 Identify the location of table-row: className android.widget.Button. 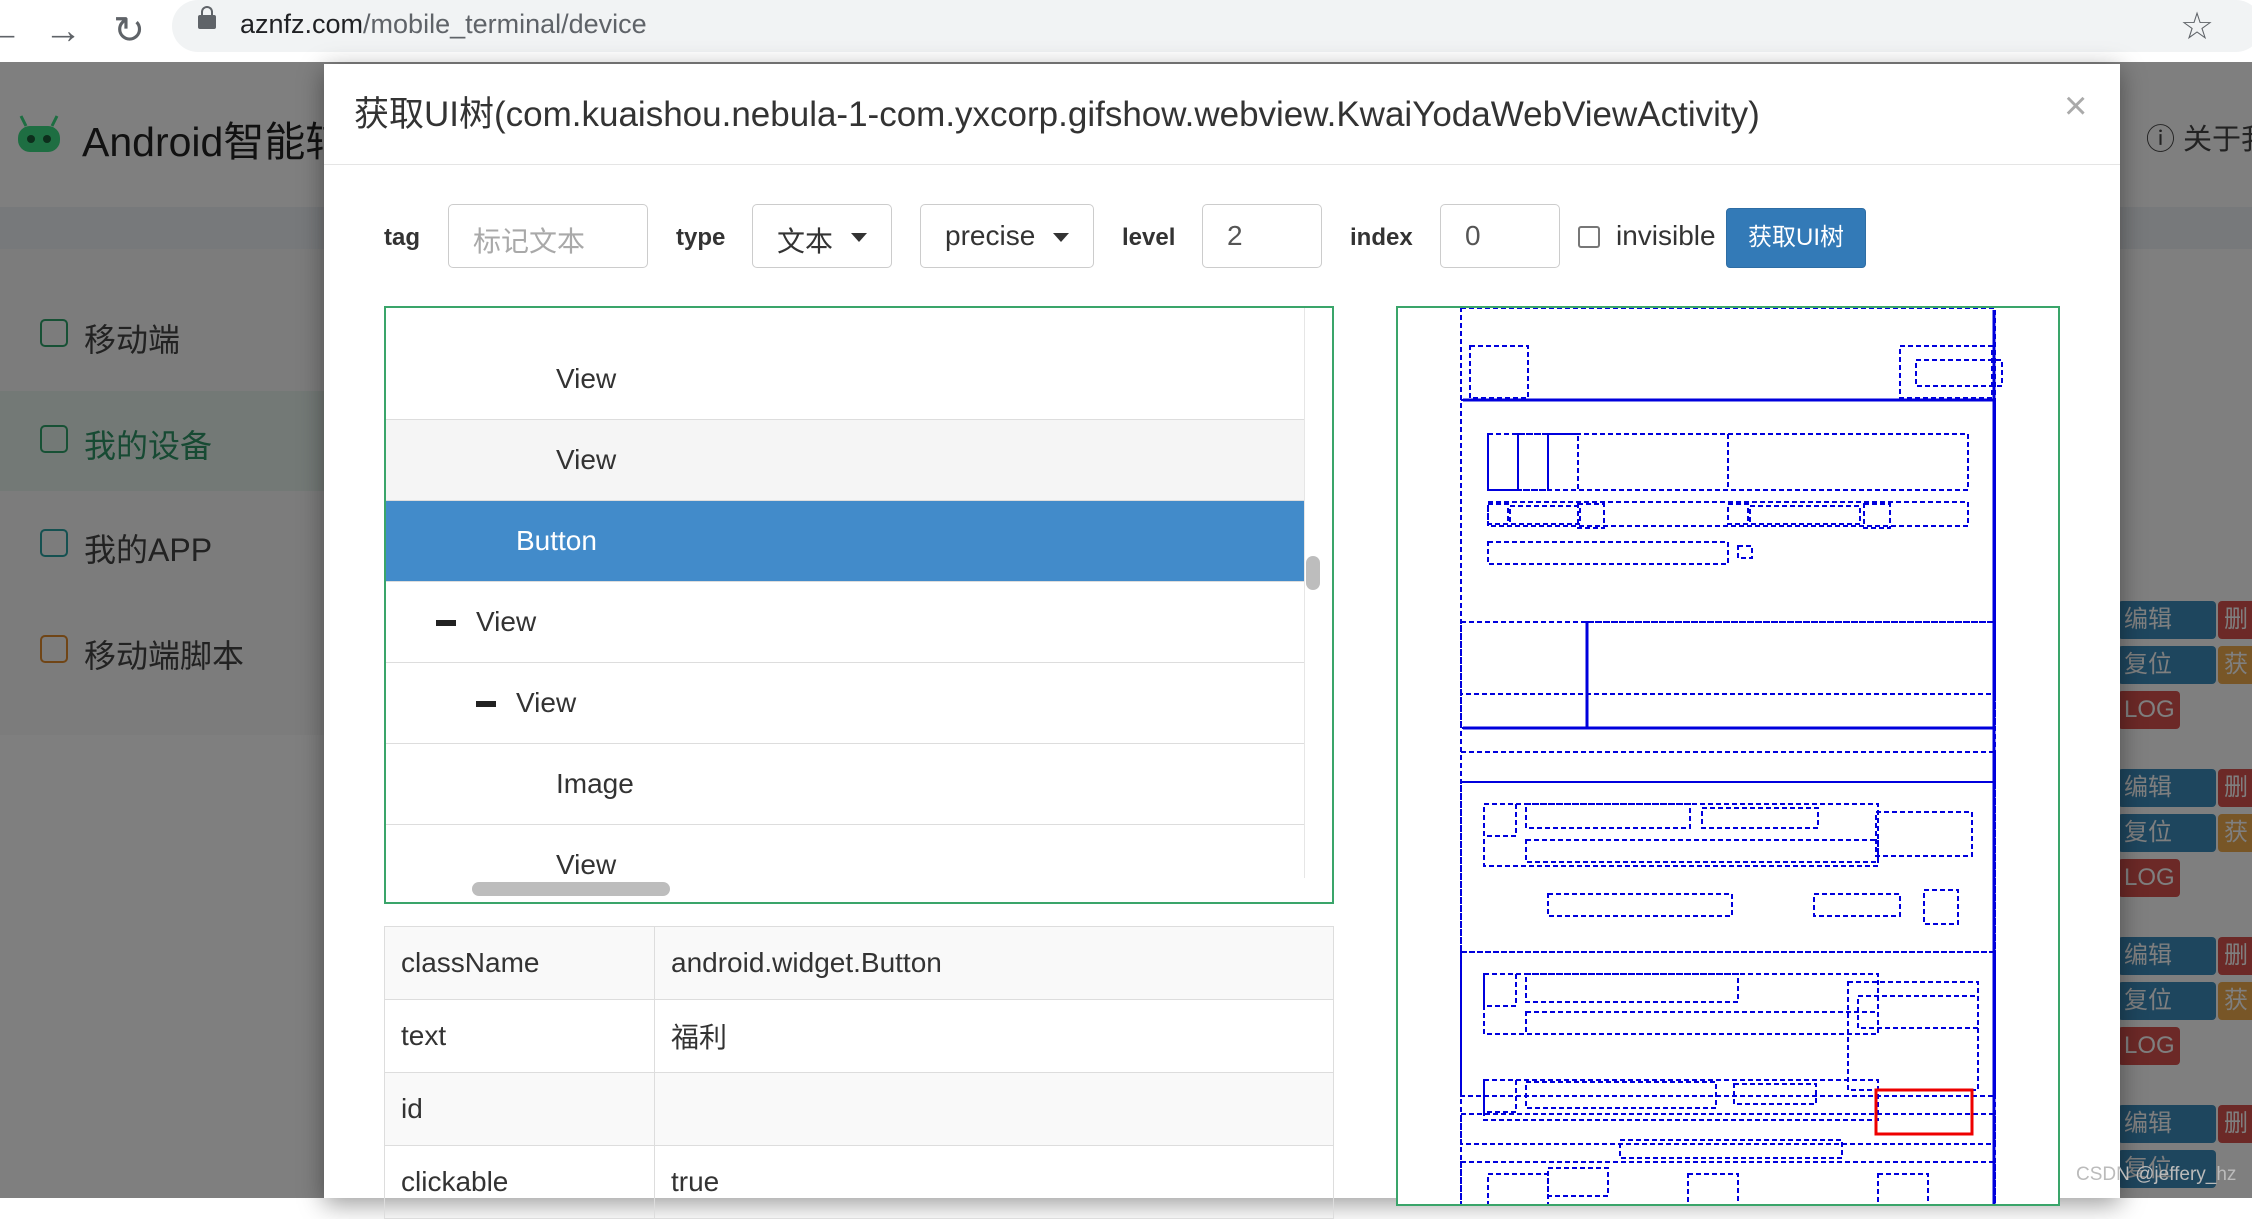
(859, 963).